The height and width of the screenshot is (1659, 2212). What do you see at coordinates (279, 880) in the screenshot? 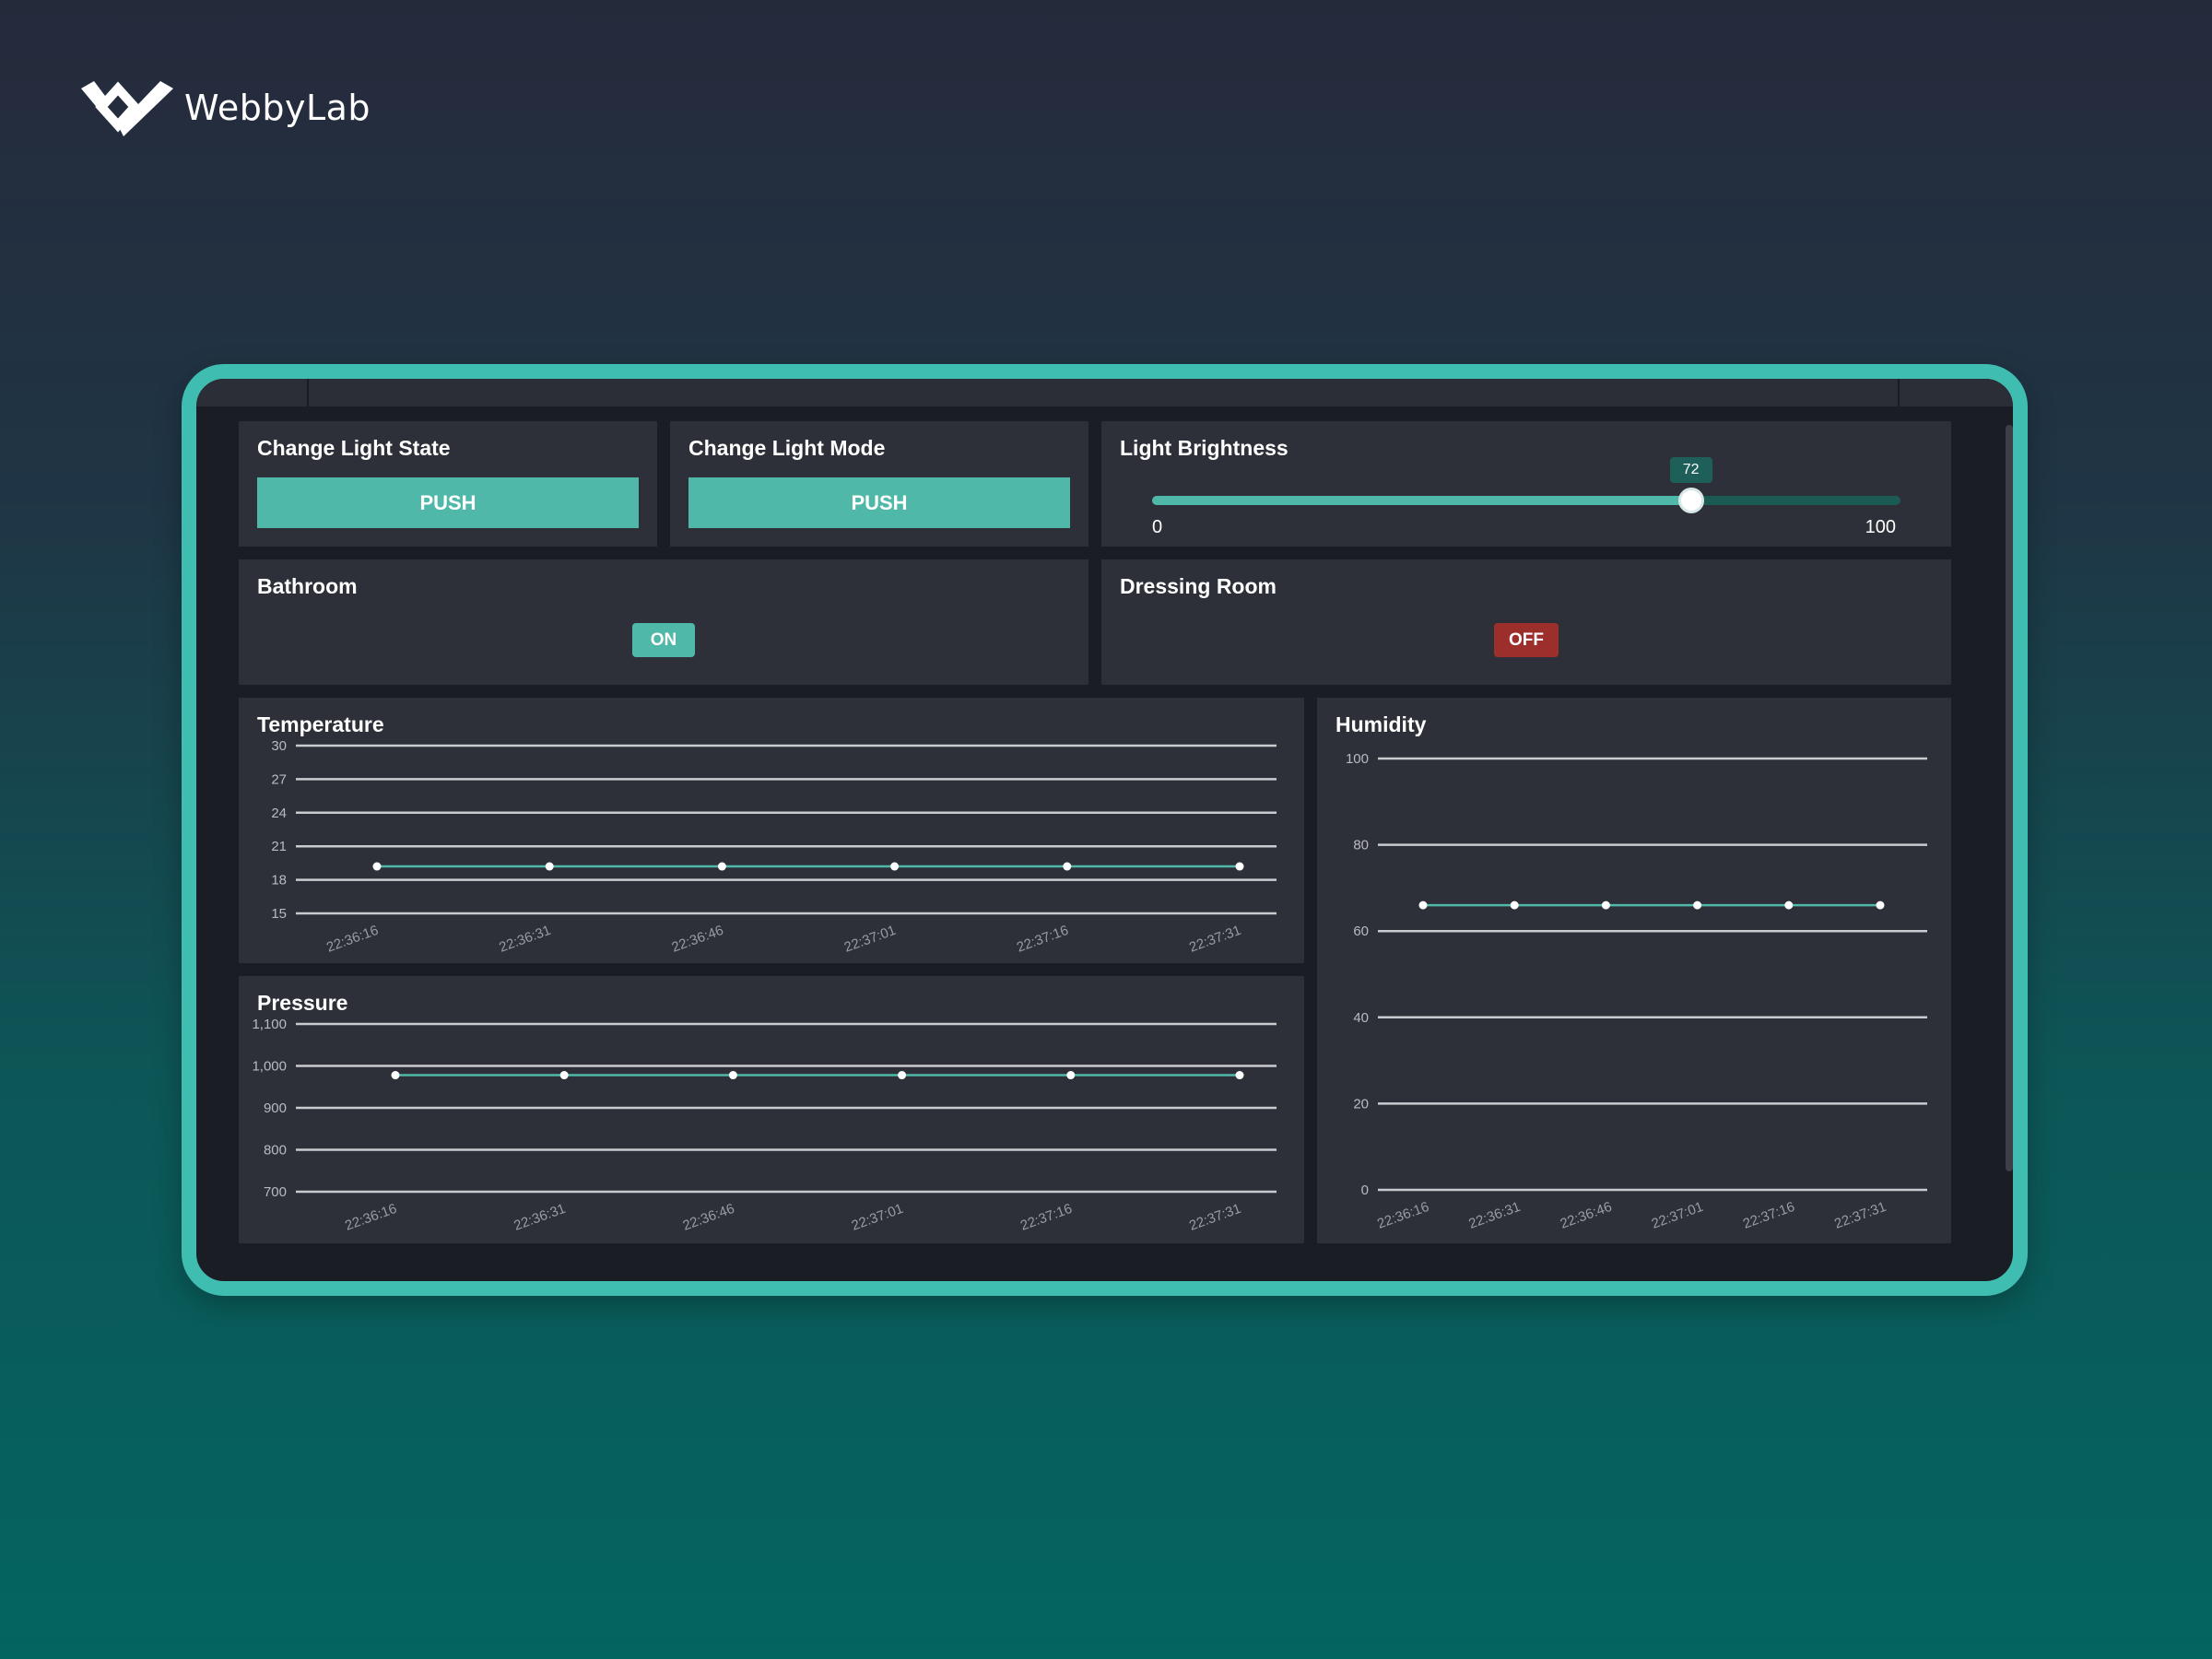
I see `y-tick-label: 18` at bounding box center [279, 880].